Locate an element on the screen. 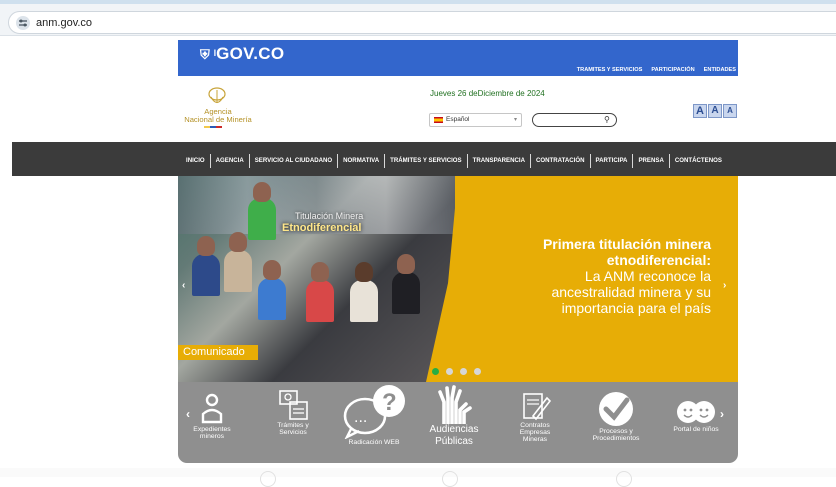 This screenshot has width=836, height=487. gov-co-logo-icon: ⛨ ˡ is located at coordinates (208, 54).